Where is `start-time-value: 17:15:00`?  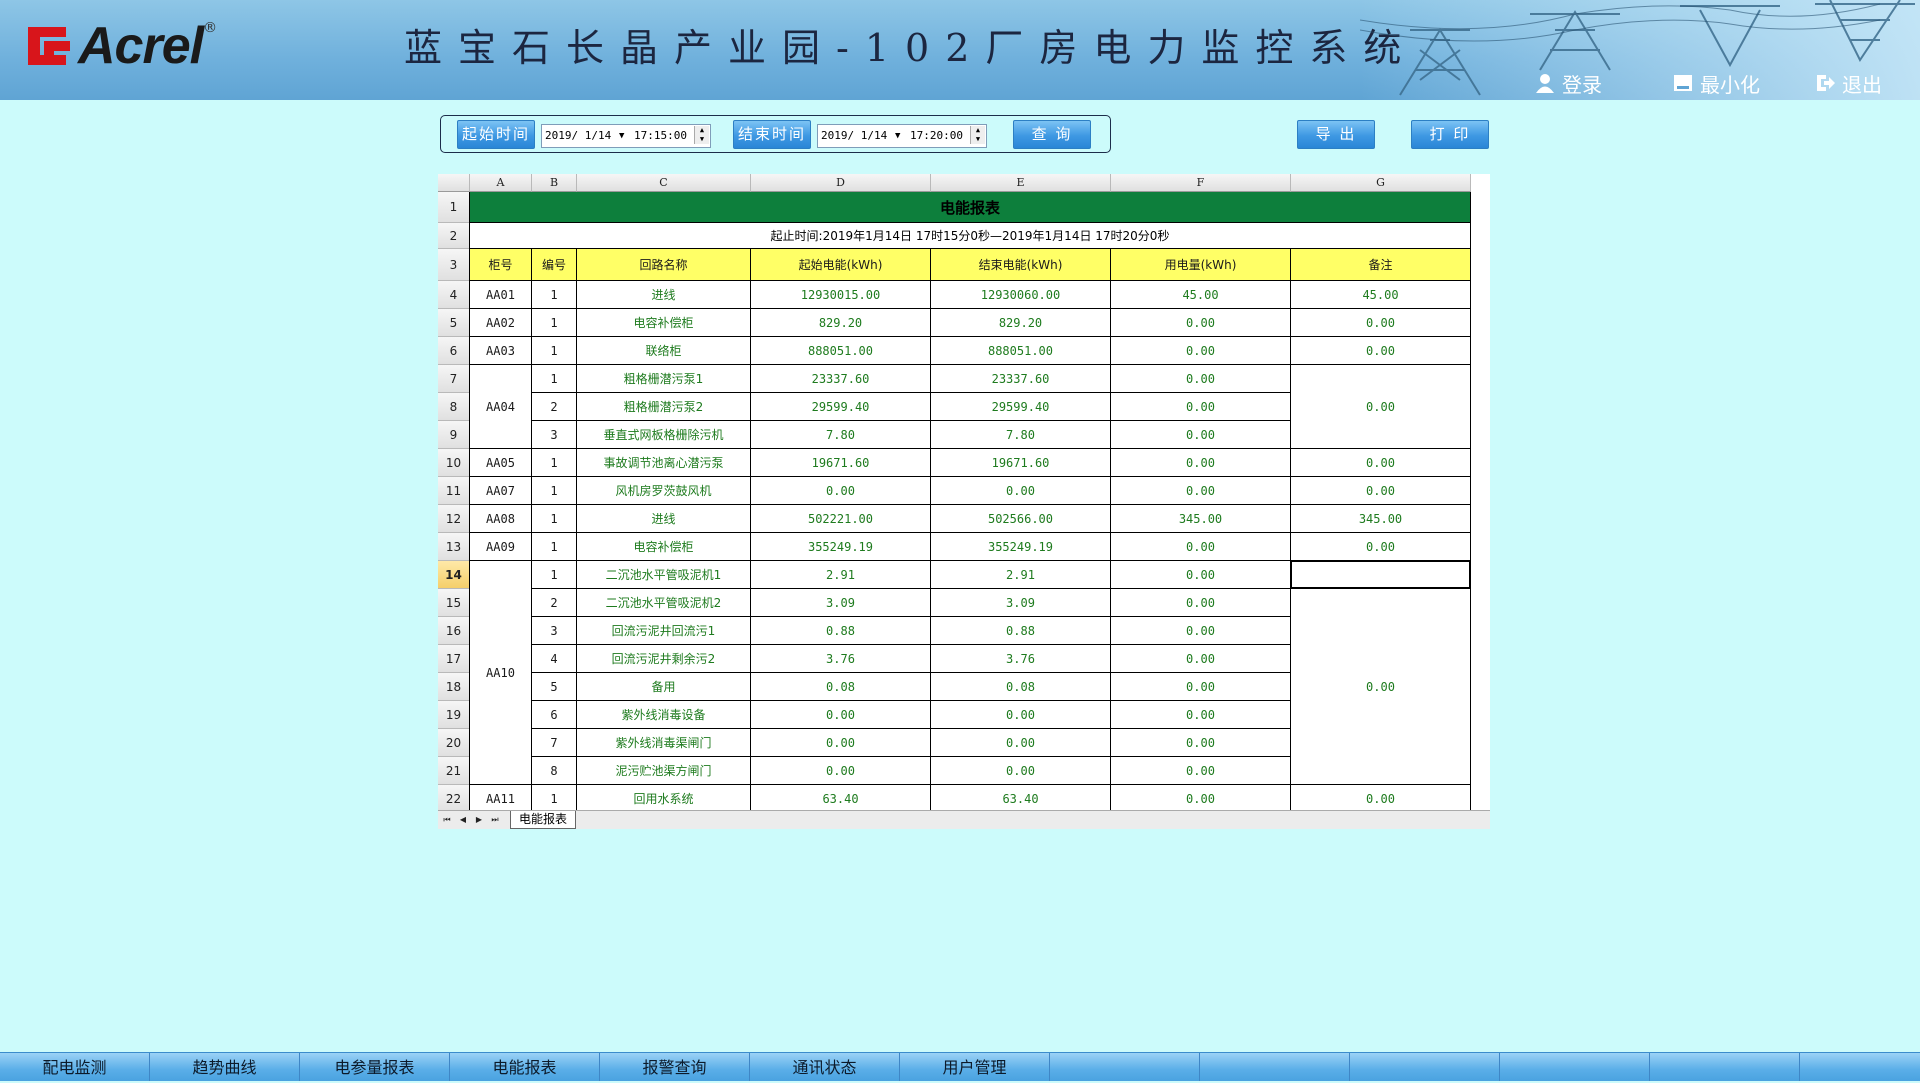 start-time-value: 17:15:00 is located at coordinates (660, 136).